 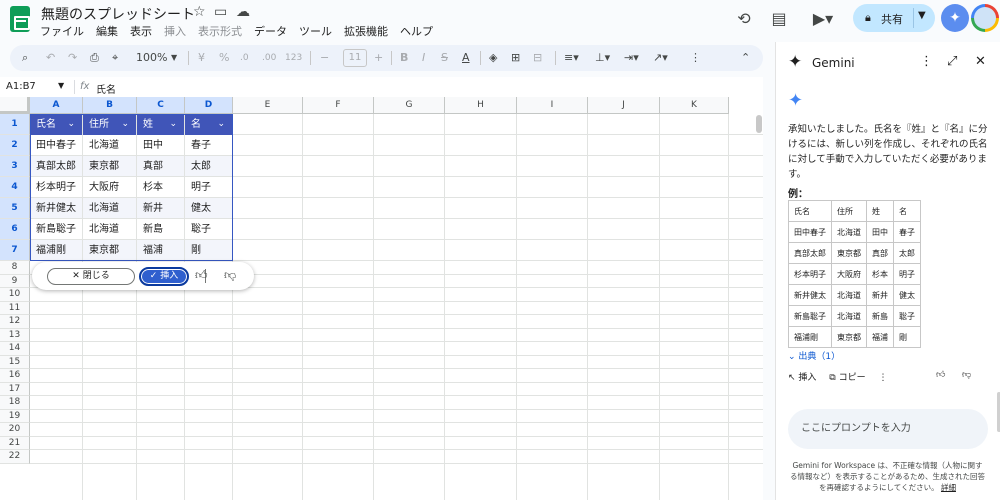 What do you see at coordinates (220, 12) in the screenshot?
I see `move-folder-icon: ▭` at bounding box center [220, 12].